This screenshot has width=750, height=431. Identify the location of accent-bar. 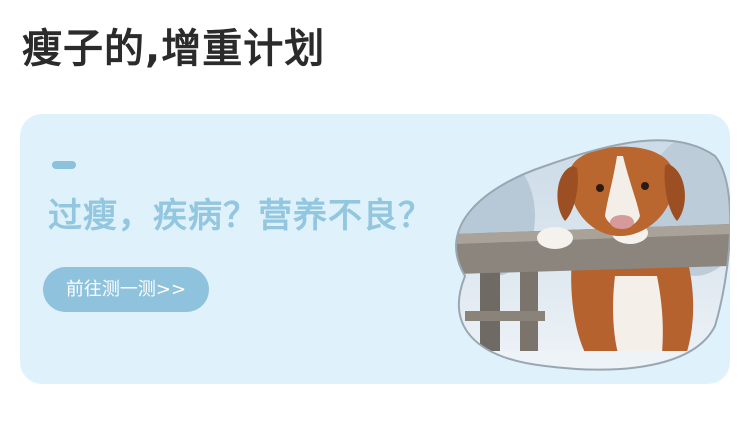
(64, 165).